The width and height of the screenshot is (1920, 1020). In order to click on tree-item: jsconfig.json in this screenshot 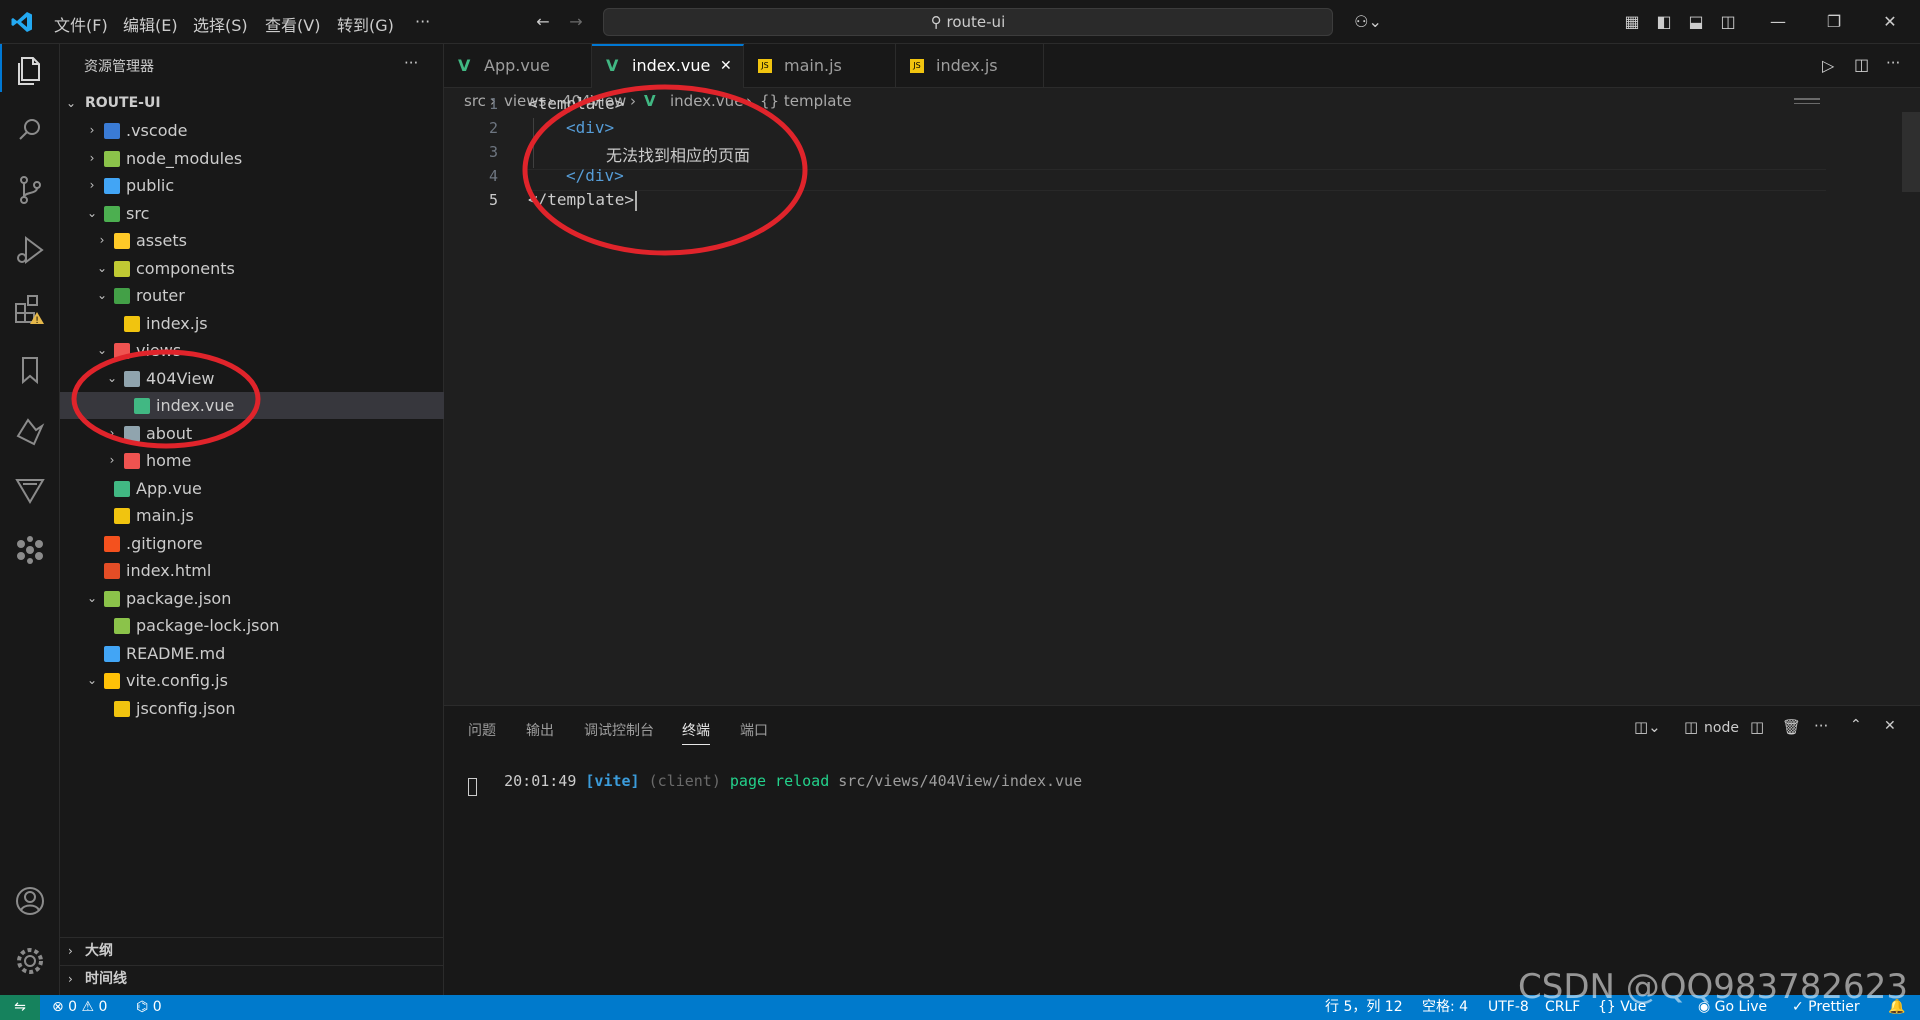, I will do `click(252, 708)`.